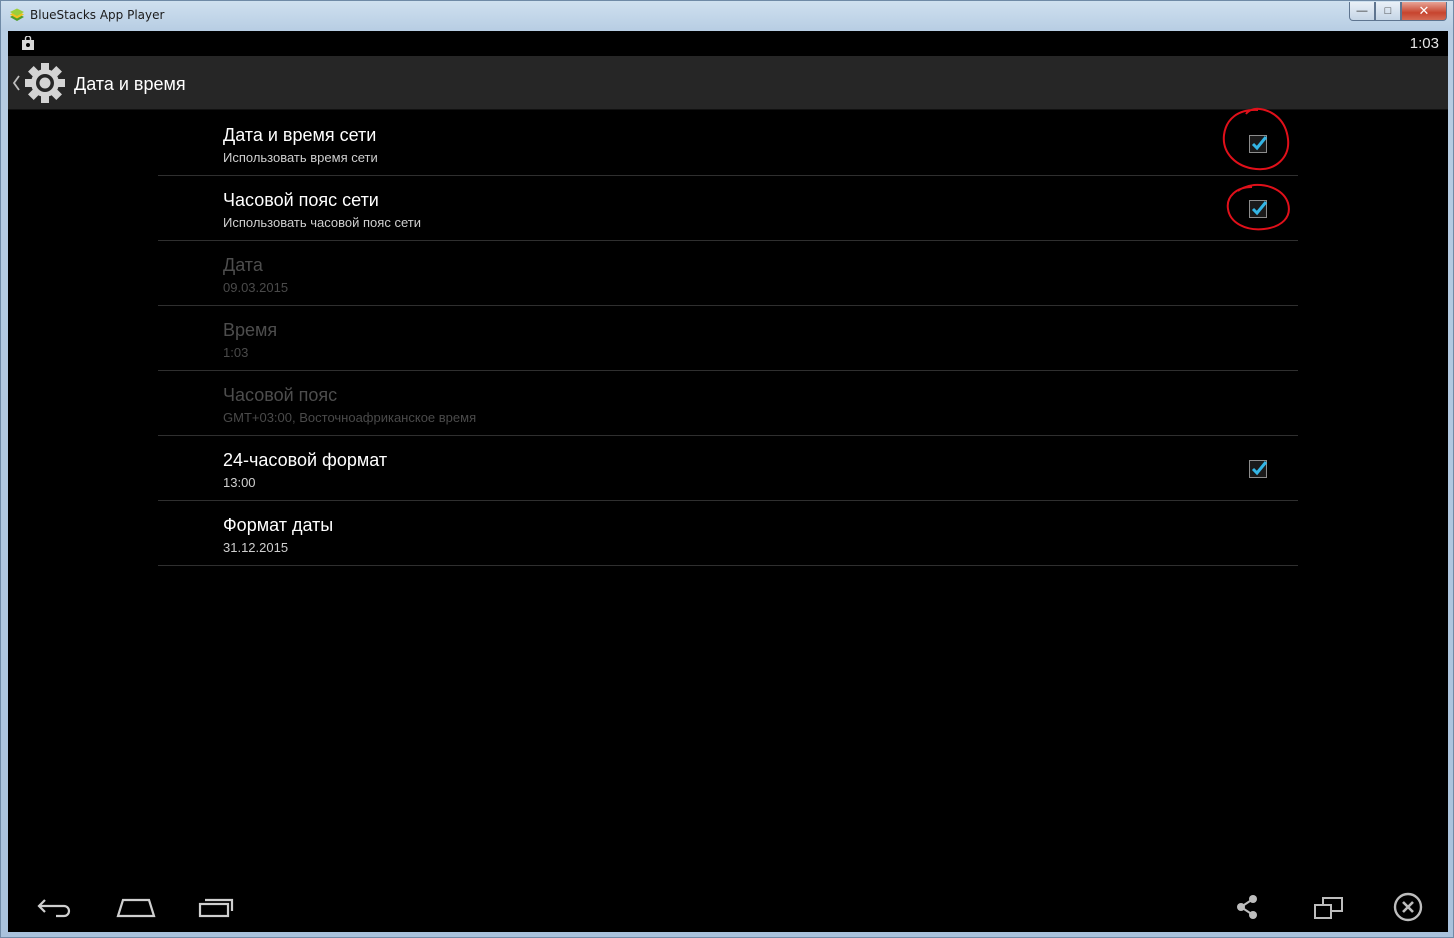  Describe the element at coordinates (45, 83) in the screenshot. I see `gear-icon` at that location.